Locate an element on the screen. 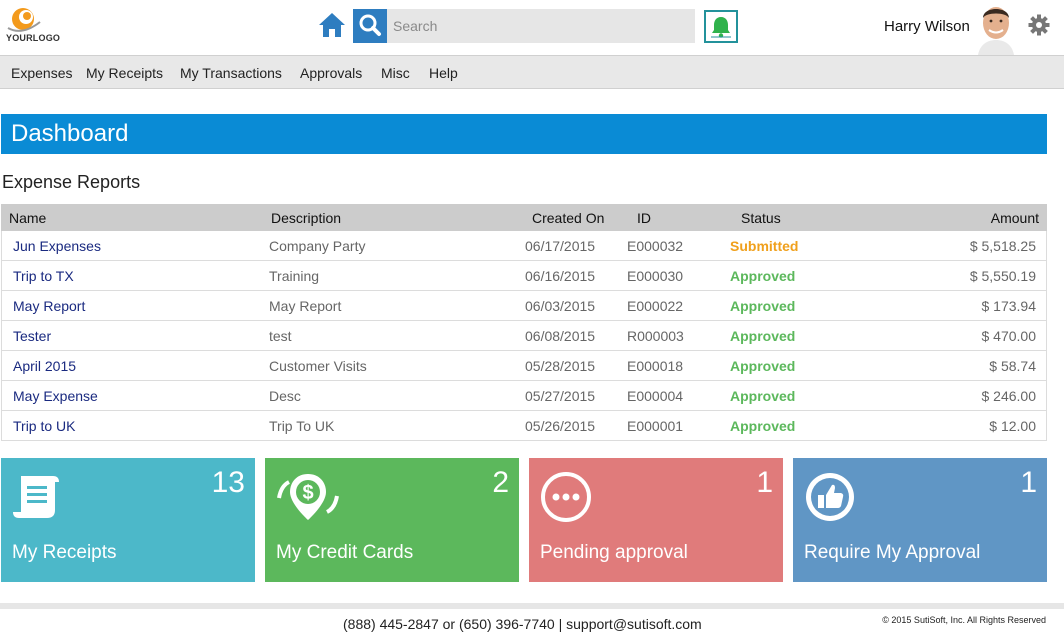 This screenshot has height=637, width=1064. notifications-button is located at coordinates (721, 26).